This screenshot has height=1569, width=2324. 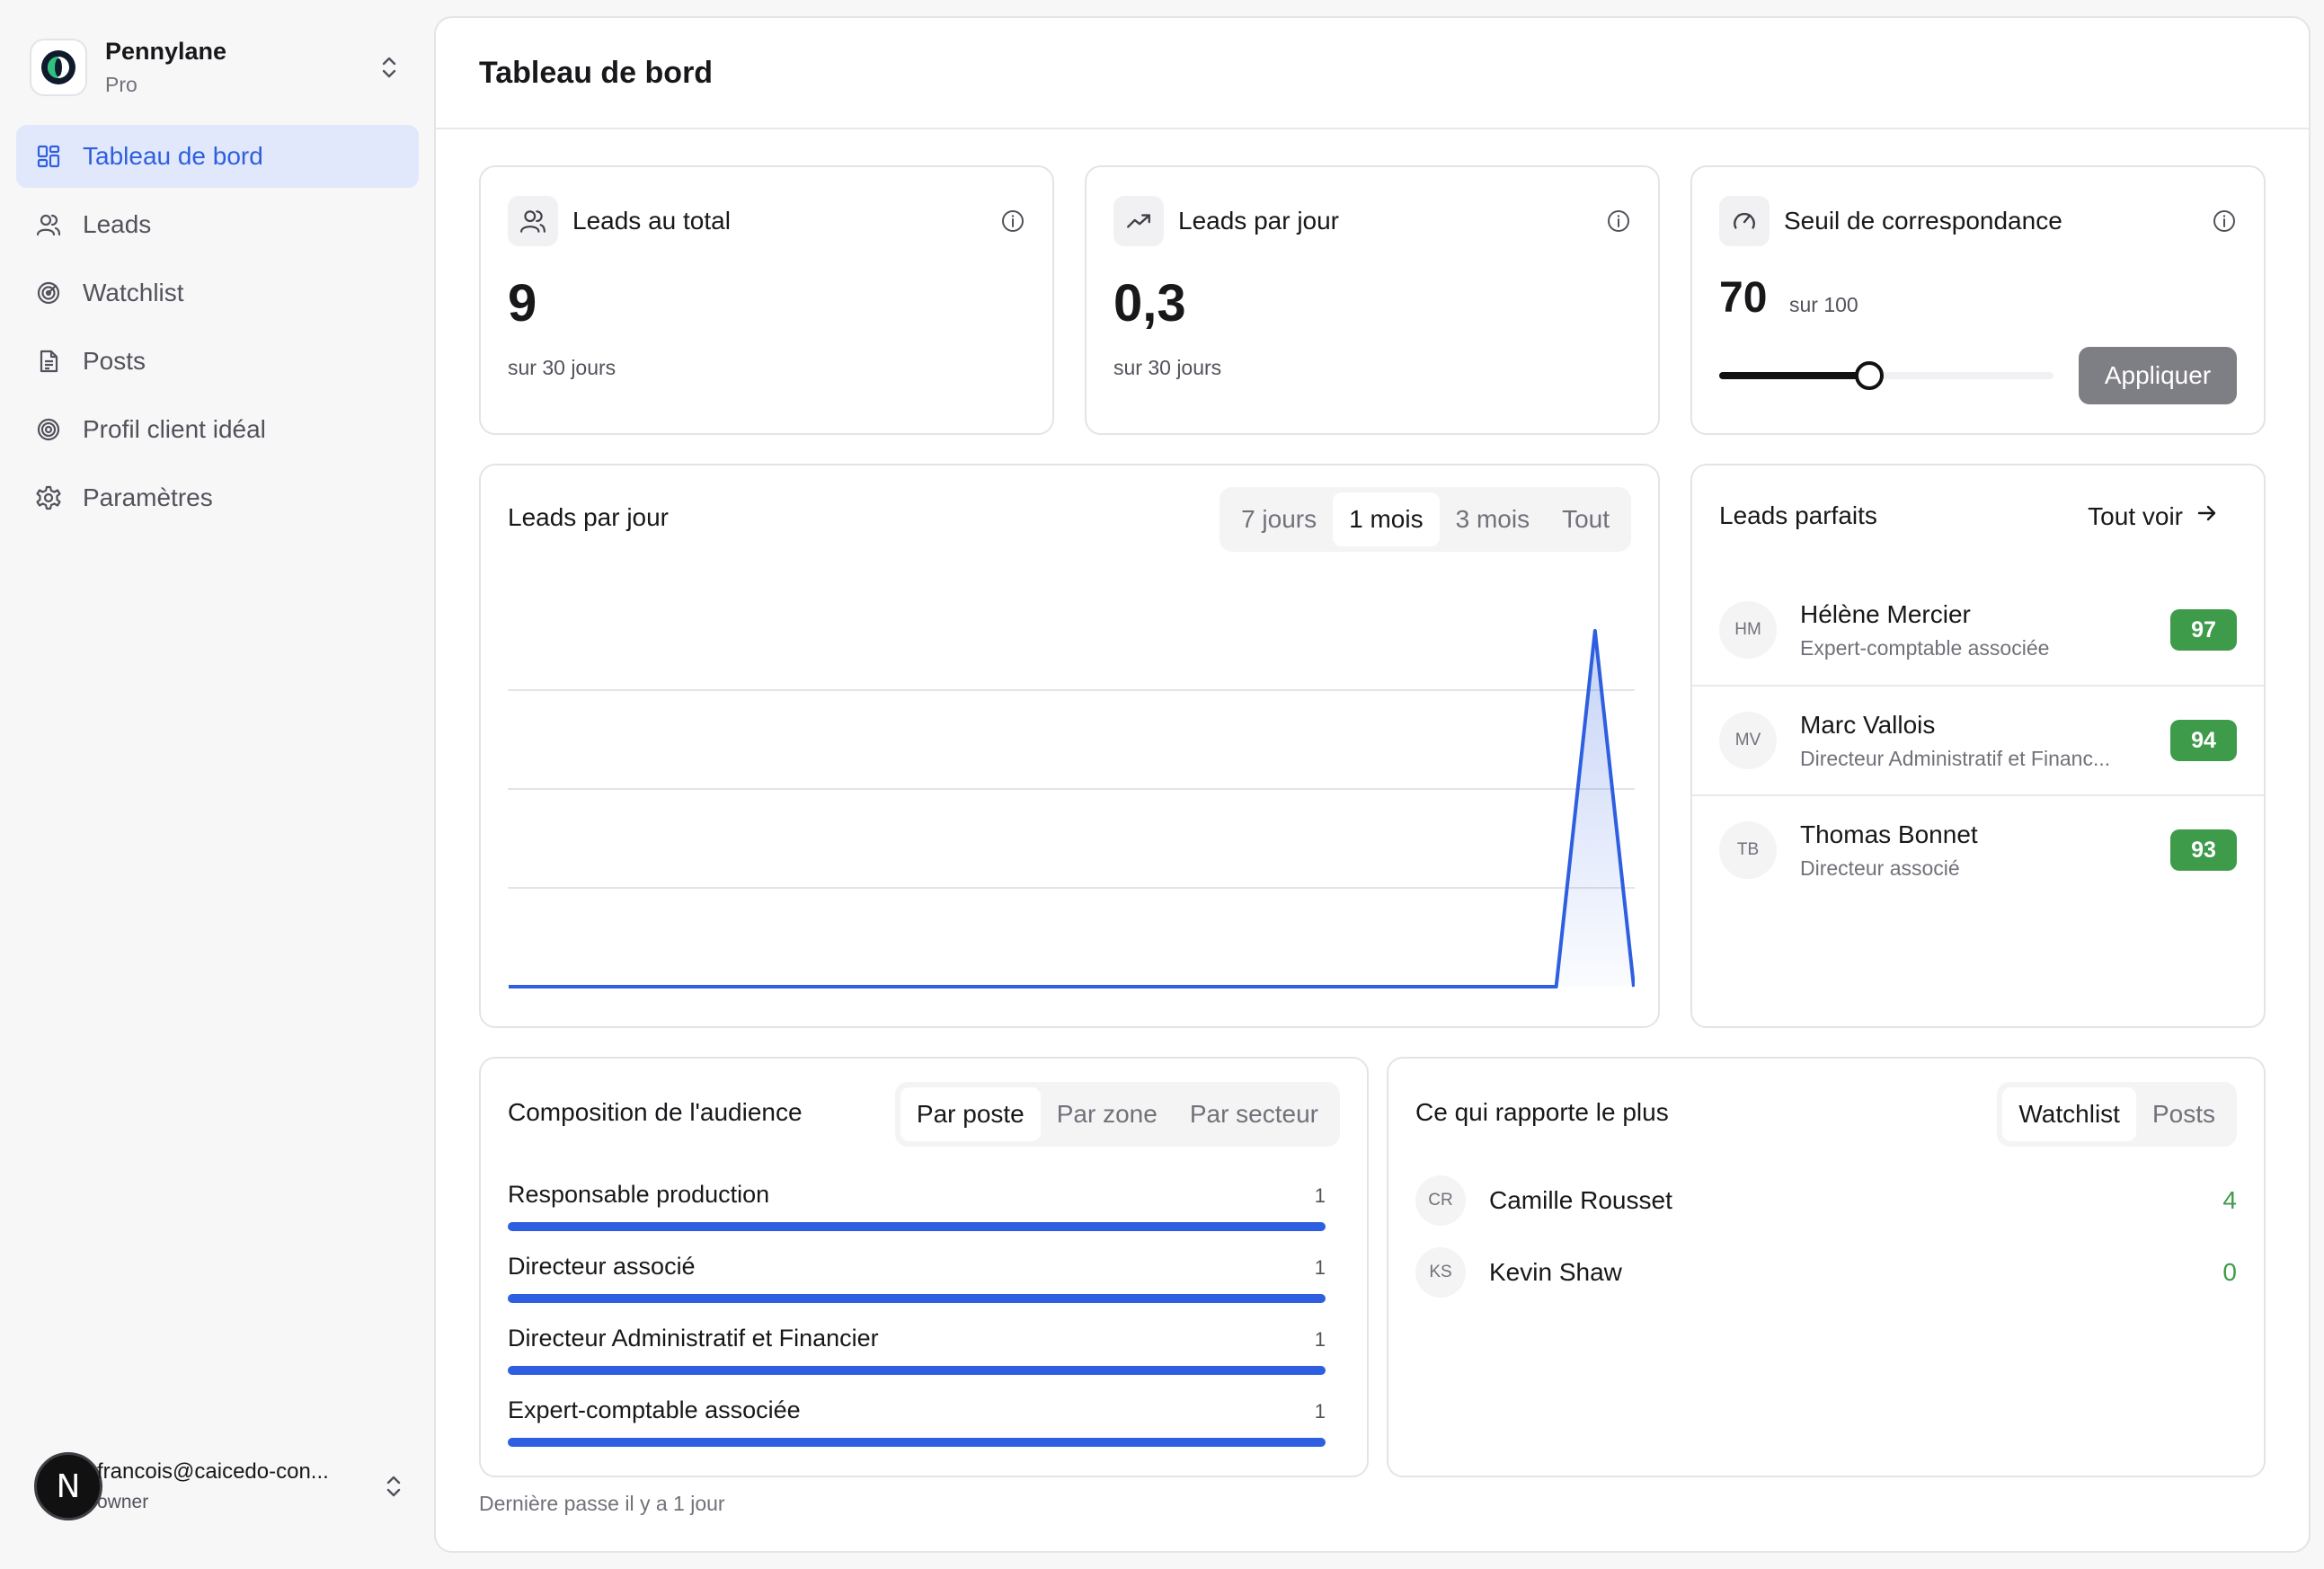 What do you see at coordinates (166, 52) in the screenshot?
I see `org-name: Pennylane` at bounding box center [166, 52].